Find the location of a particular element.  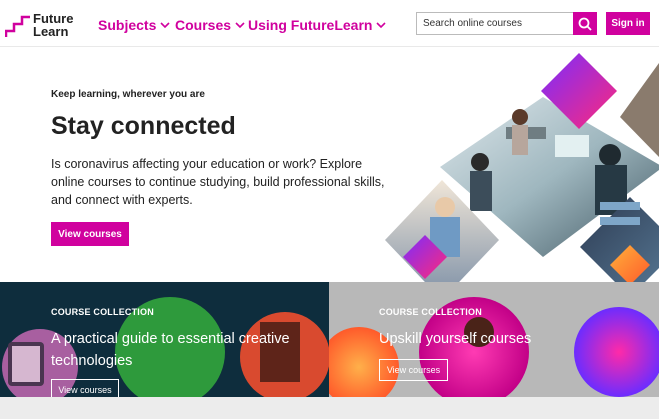

logo-text: Future Learn is located at coordinates (53, 25).